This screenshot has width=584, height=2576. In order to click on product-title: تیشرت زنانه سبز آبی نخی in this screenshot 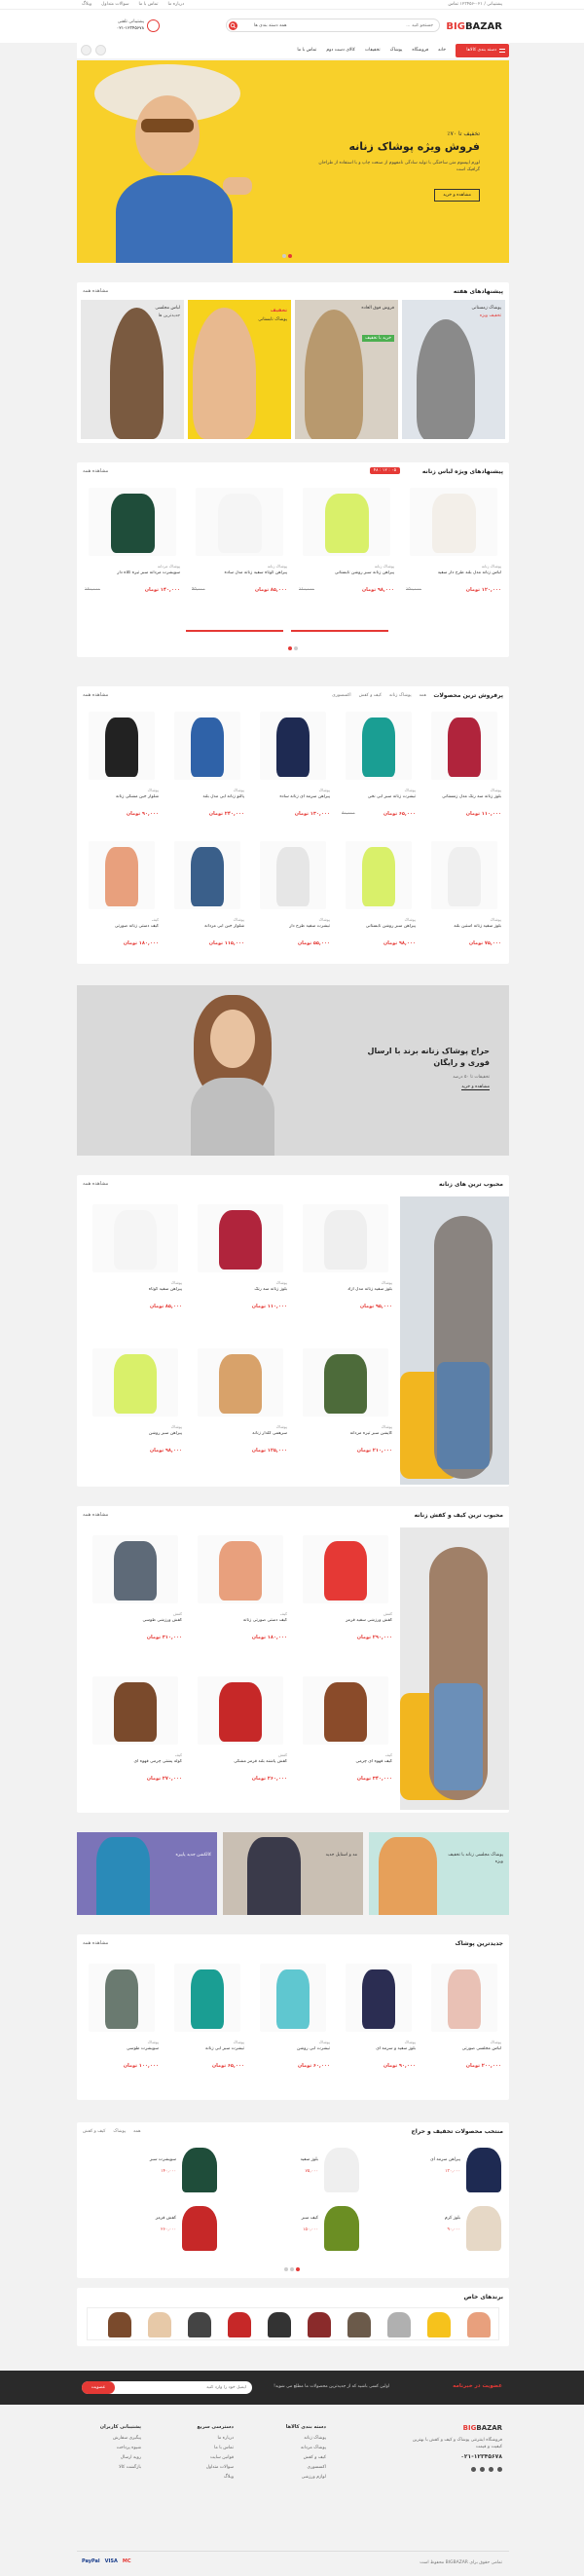, I will do `click(379, 800)`.